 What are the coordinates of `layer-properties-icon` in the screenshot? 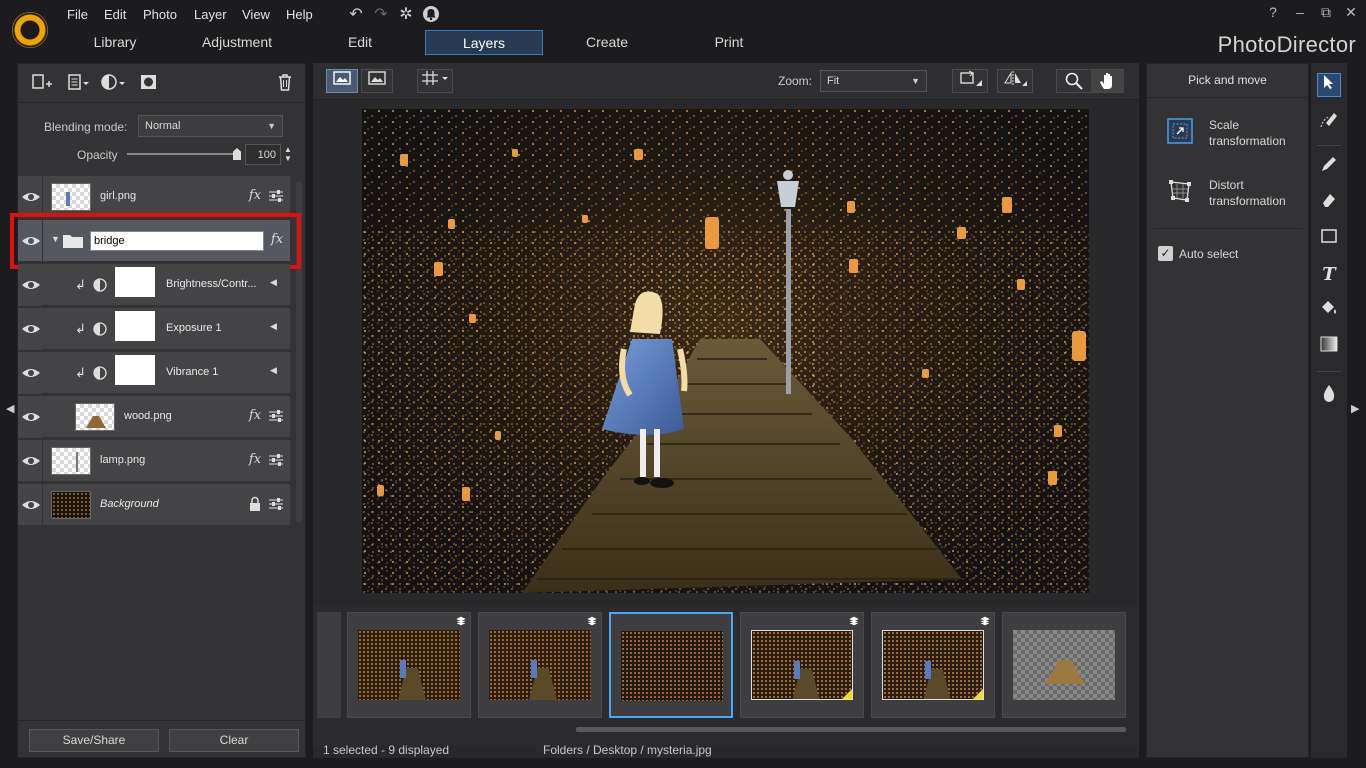 It's located at (79, 83).